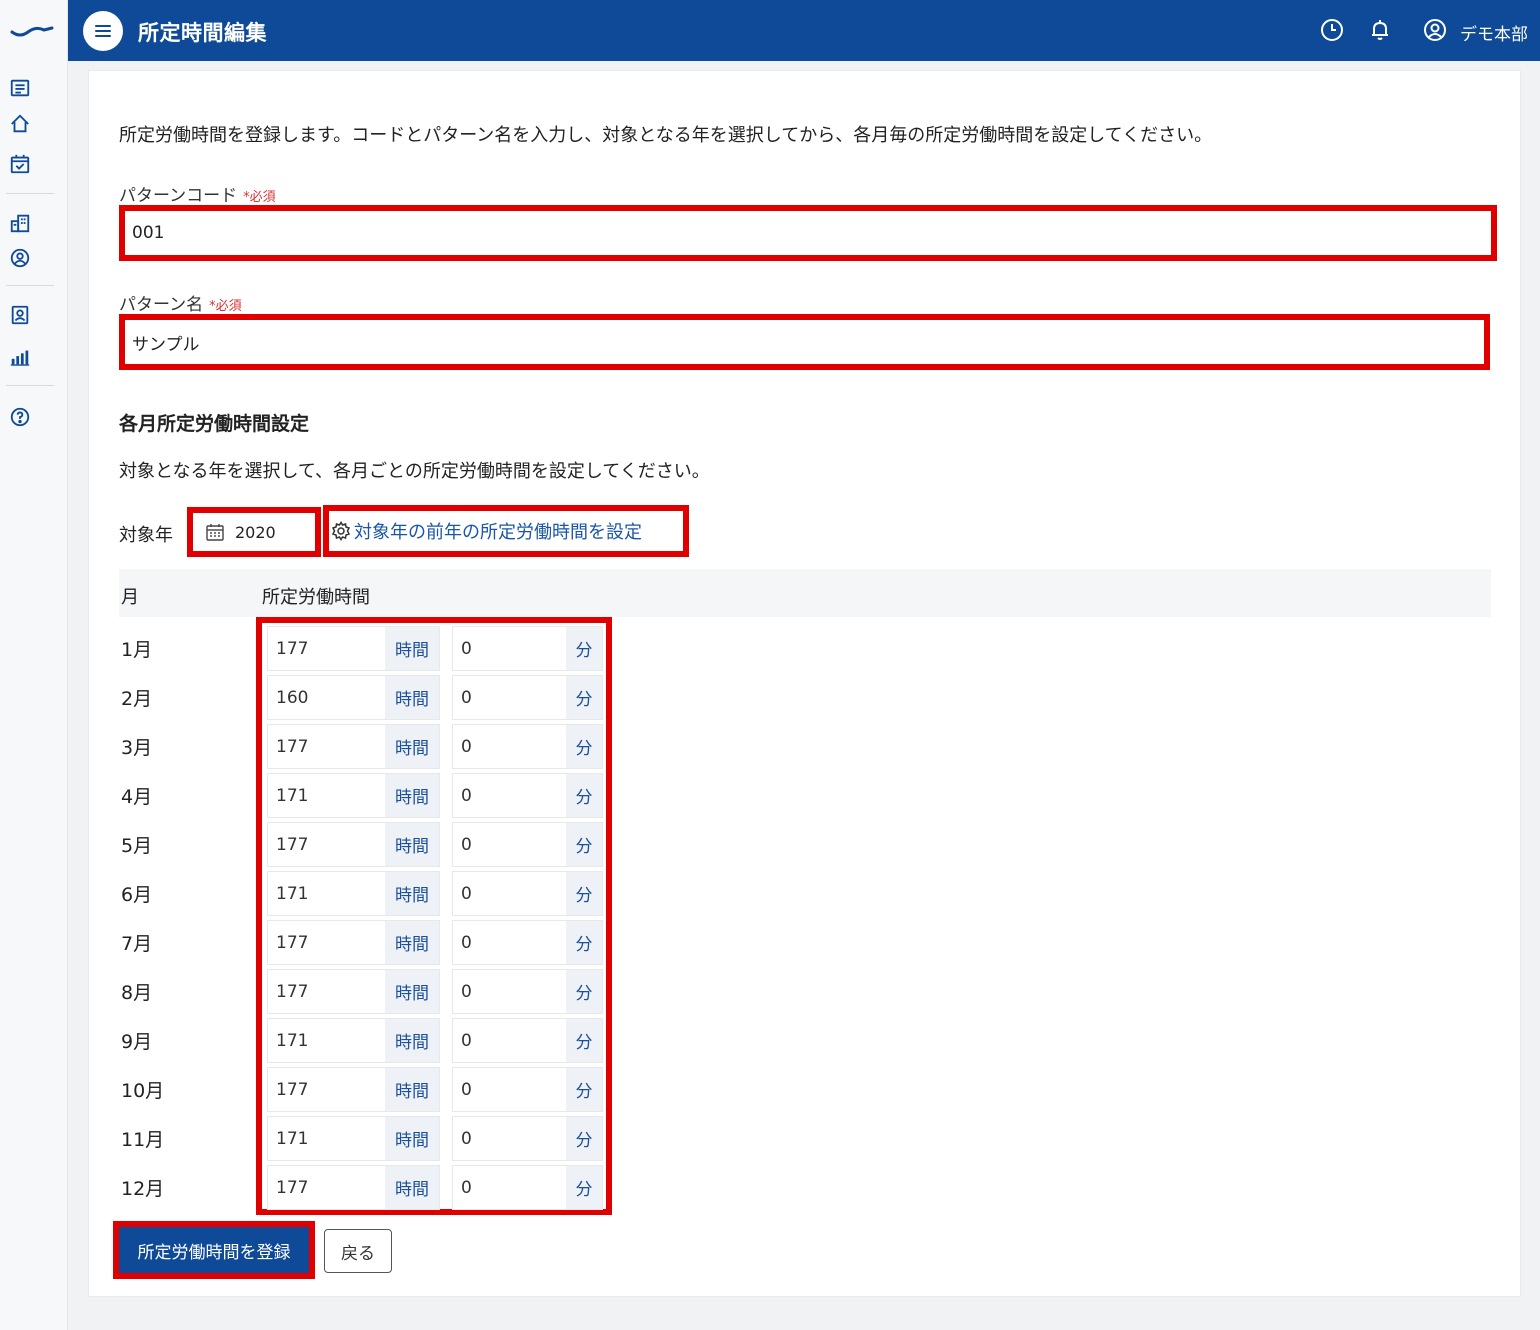 Image resolution: width=1540 pixels, height=1330 pixels. I want to click on user-name: デモ本部, so click(1494, 32).